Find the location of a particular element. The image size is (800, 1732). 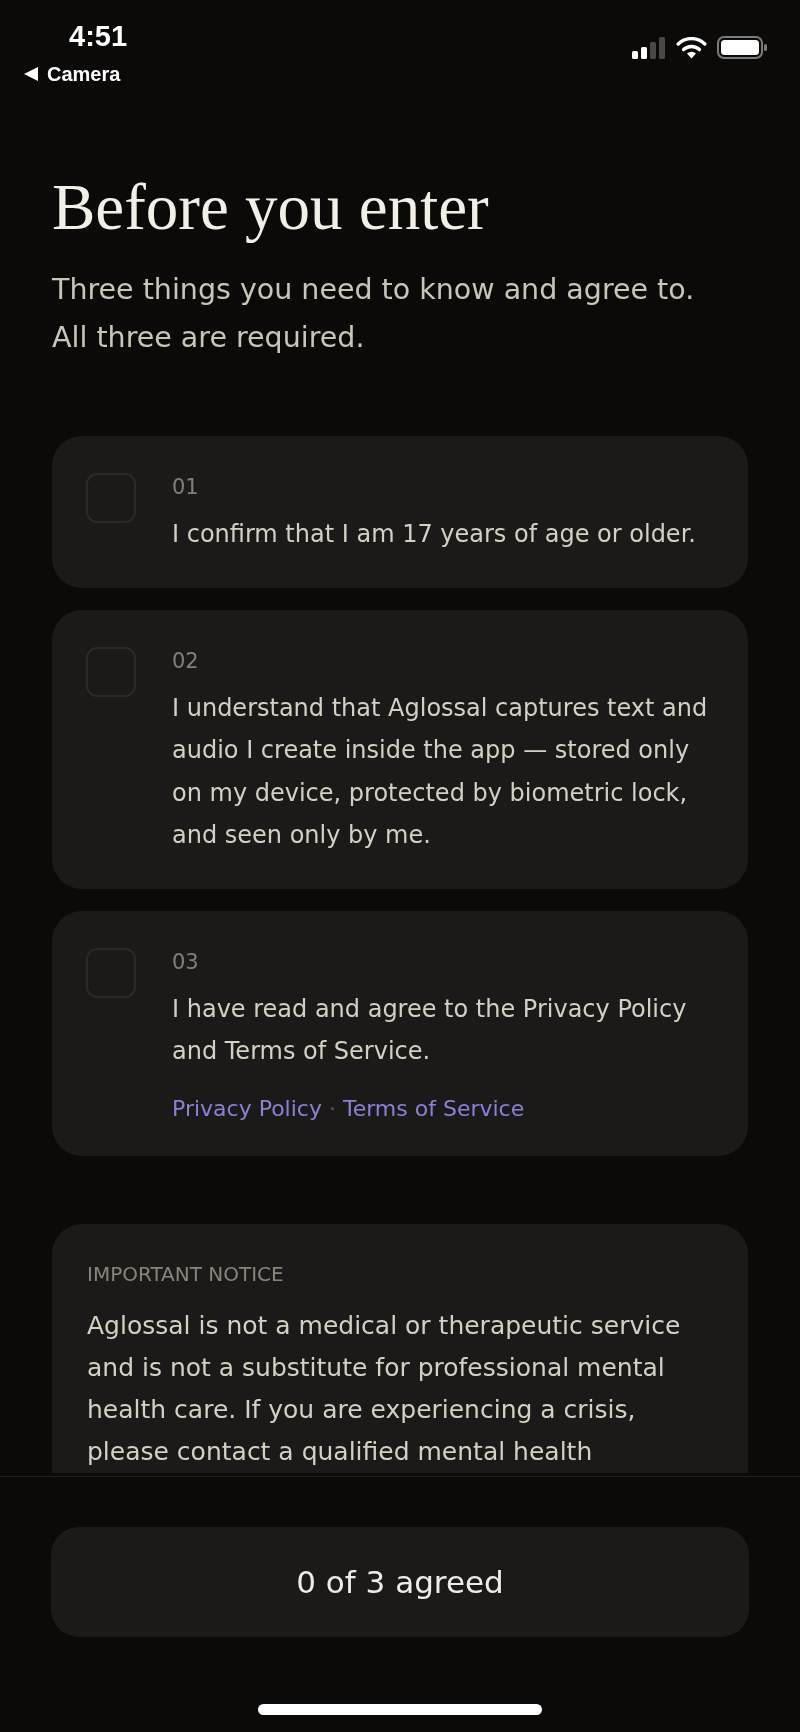

agree-progress-button: 0 of 3 agreed is located at coordinates (400, 1582).